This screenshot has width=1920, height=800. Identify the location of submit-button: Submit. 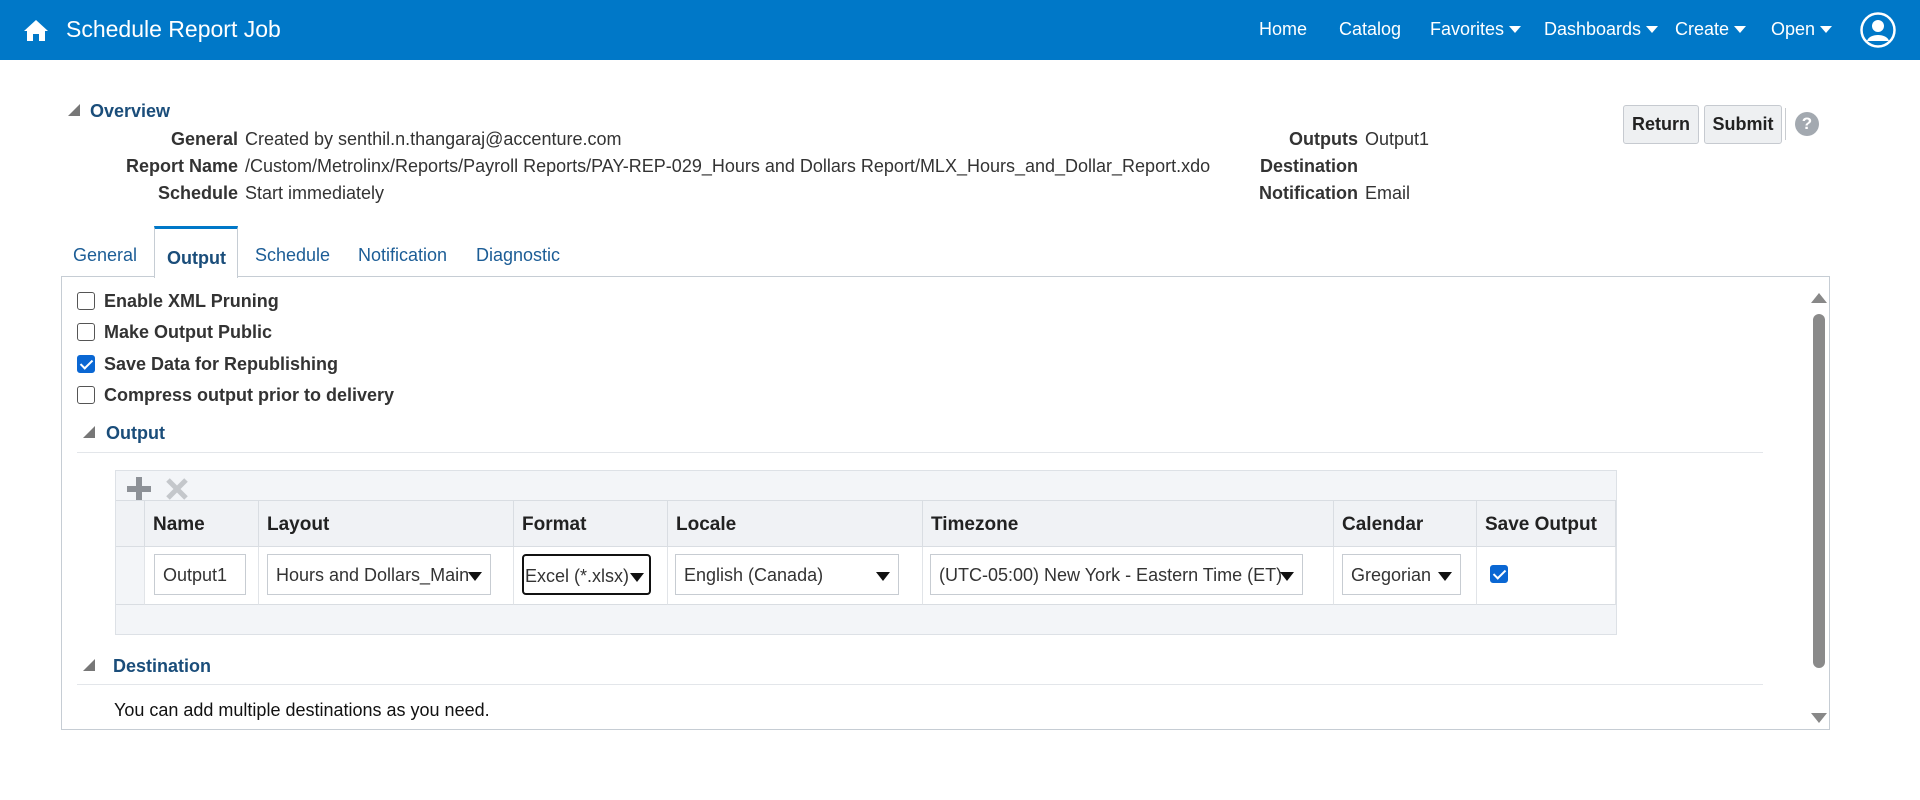
(1743, 124).